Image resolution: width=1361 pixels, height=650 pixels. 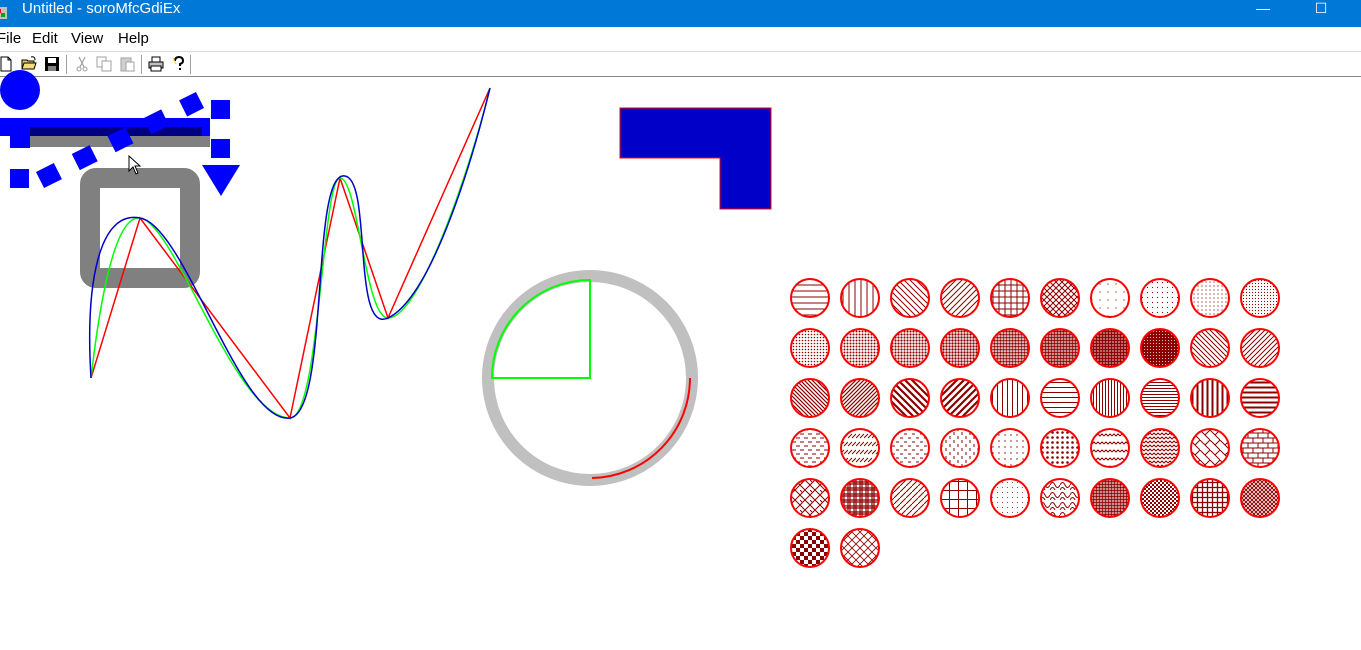 What do you see at coordinates (140, 228) in the screenshot?
I see `gray-rounded-square` at bounding box center [140, 228].